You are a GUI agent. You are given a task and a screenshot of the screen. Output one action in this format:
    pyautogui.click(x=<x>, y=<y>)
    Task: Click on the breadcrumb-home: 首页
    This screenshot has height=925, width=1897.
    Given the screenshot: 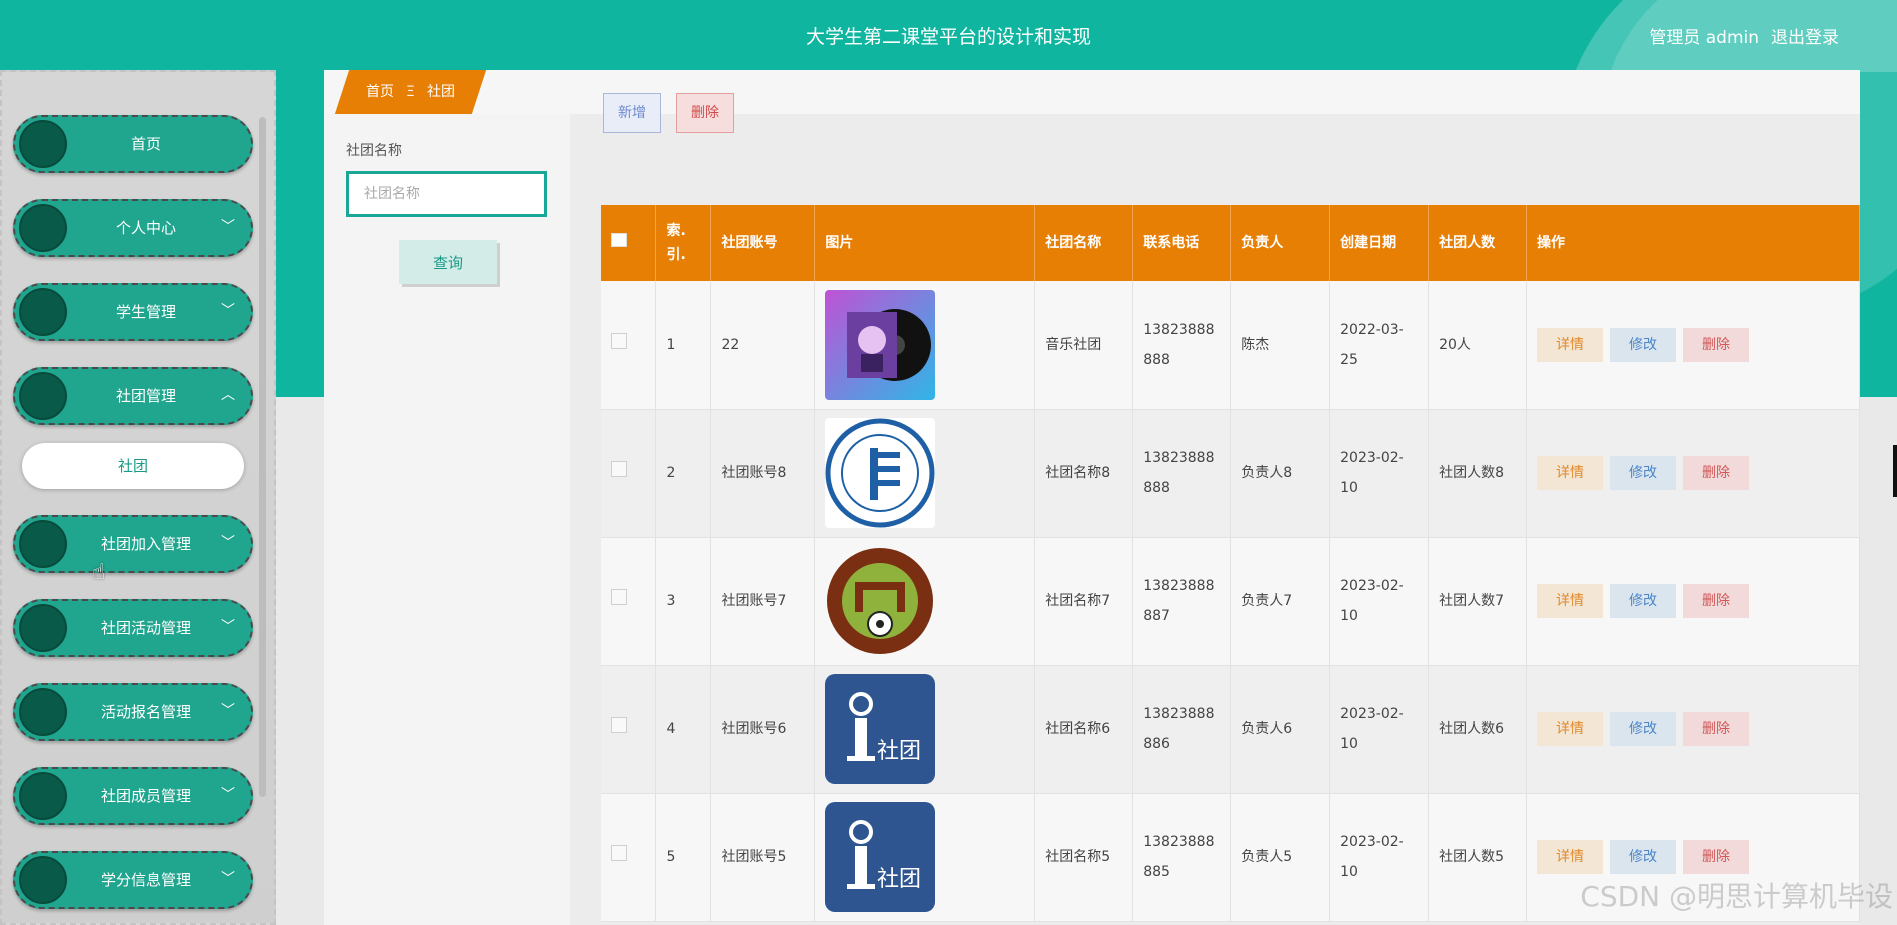 What is the action you would take?
    pyautogui.click(x=380, y=92)
    